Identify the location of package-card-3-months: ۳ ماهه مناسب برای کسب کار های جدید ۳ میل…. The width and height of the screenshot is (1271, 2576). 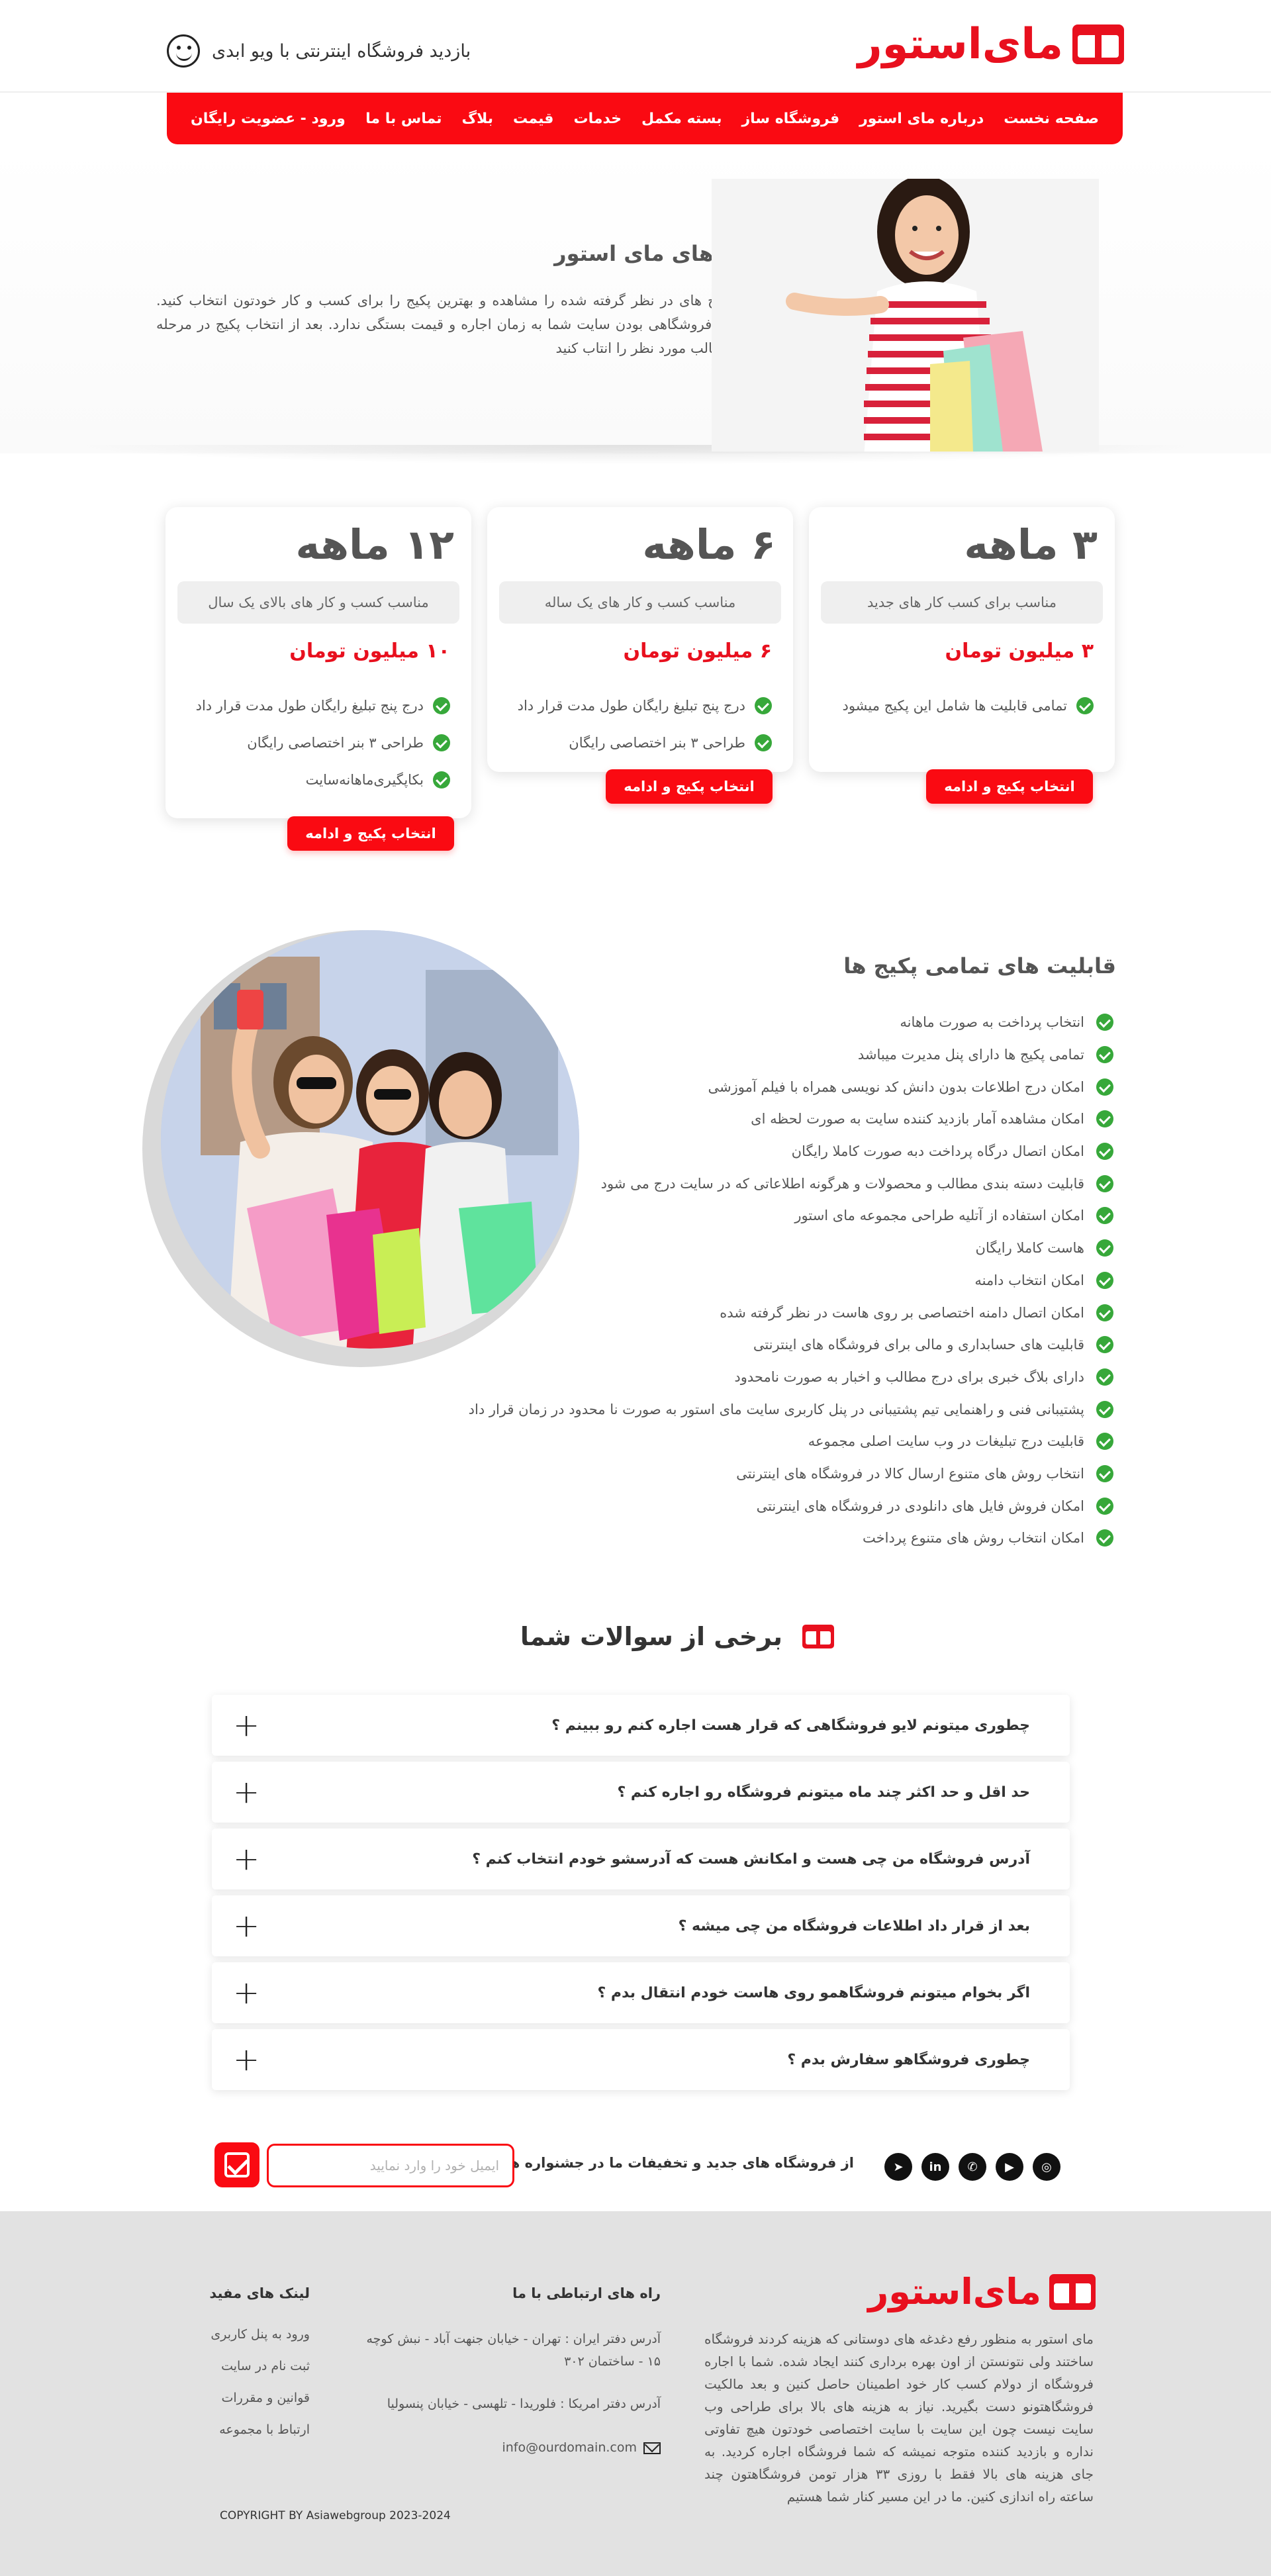
(962, 639).